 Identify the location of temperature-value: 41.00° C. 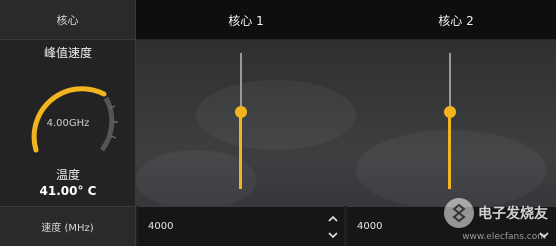
(68, 191).